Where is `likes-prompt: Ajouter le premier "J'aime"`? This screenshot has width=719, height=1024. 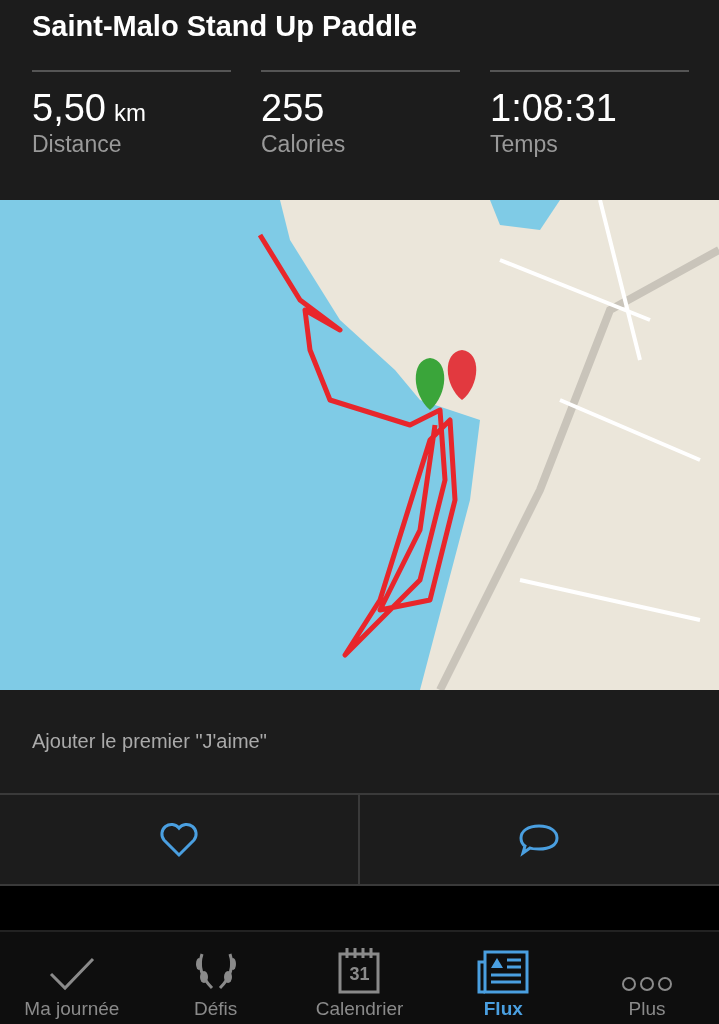
likes-prompt: Ajouter le premier "J'aime" is located at coordinates (149, 741).